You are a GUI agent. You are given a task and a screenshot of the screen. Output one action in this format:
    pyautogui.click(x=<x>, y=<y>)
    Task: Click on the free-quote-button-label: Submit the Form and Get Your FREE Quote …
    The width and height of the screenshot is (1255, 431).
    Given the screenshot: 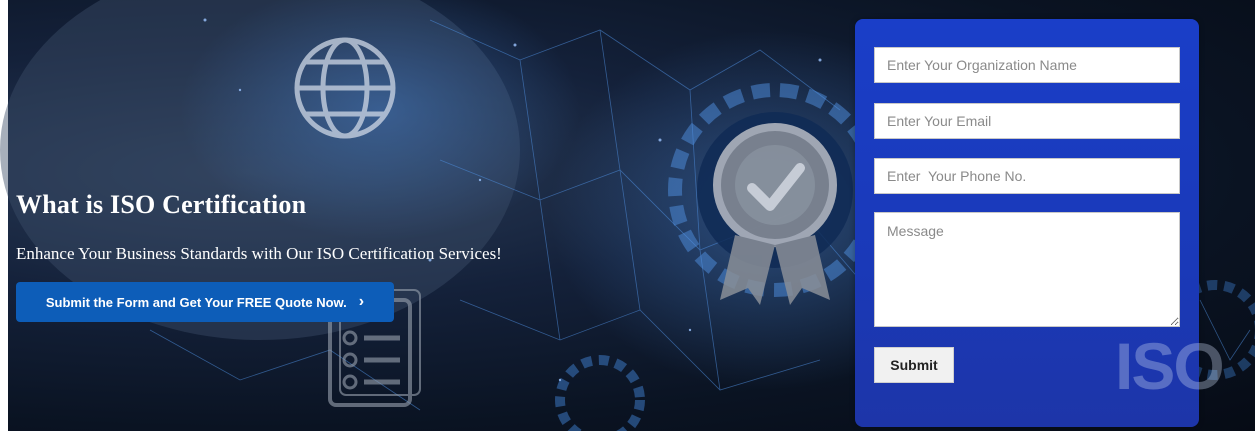 What is the action you would take?
    pyautogui.click(x=196, y=302)
    